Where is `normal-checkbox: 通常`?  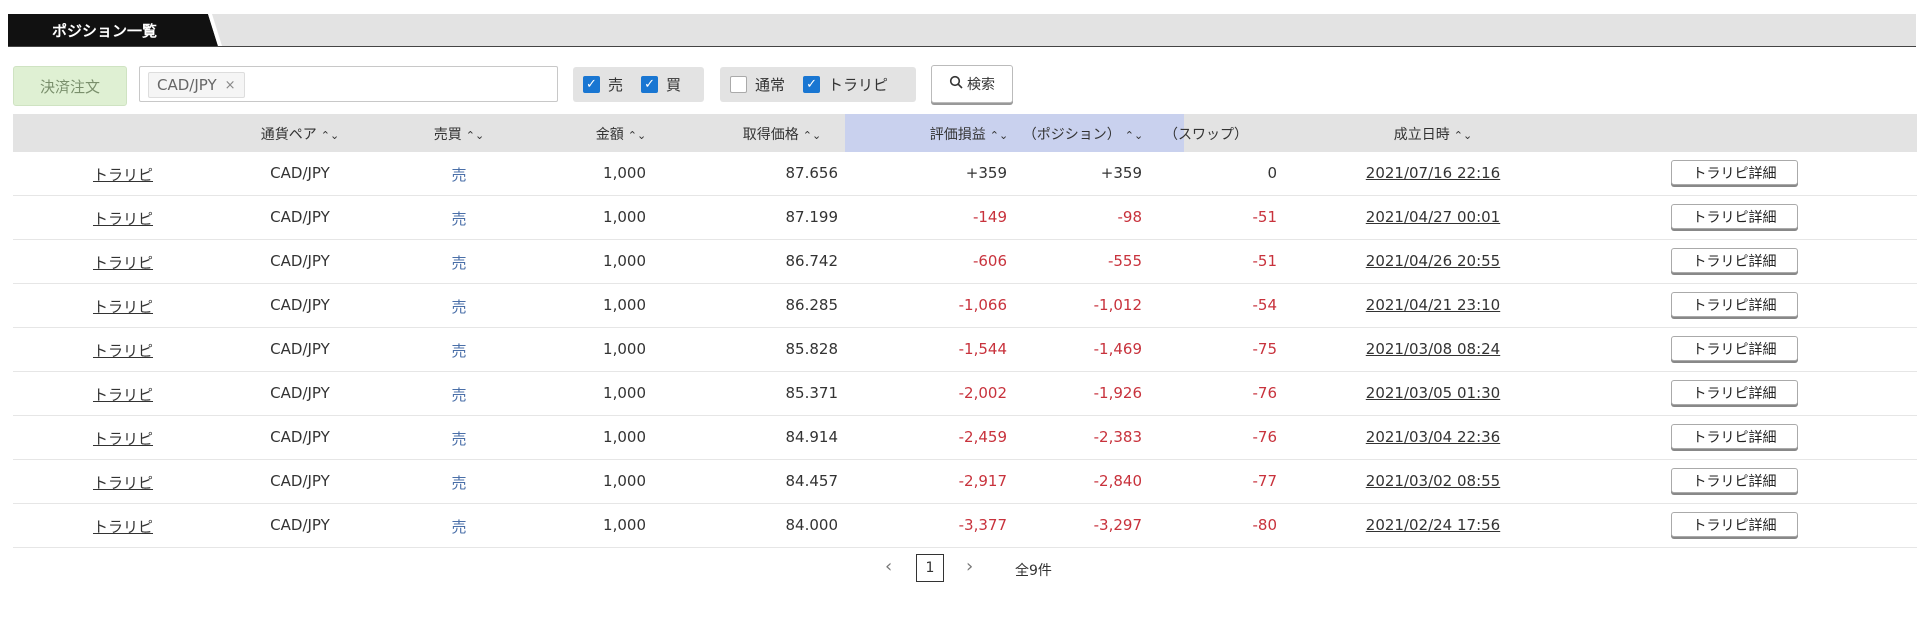 normal-checkbox: 通常 is located at coordinates (757, 84).